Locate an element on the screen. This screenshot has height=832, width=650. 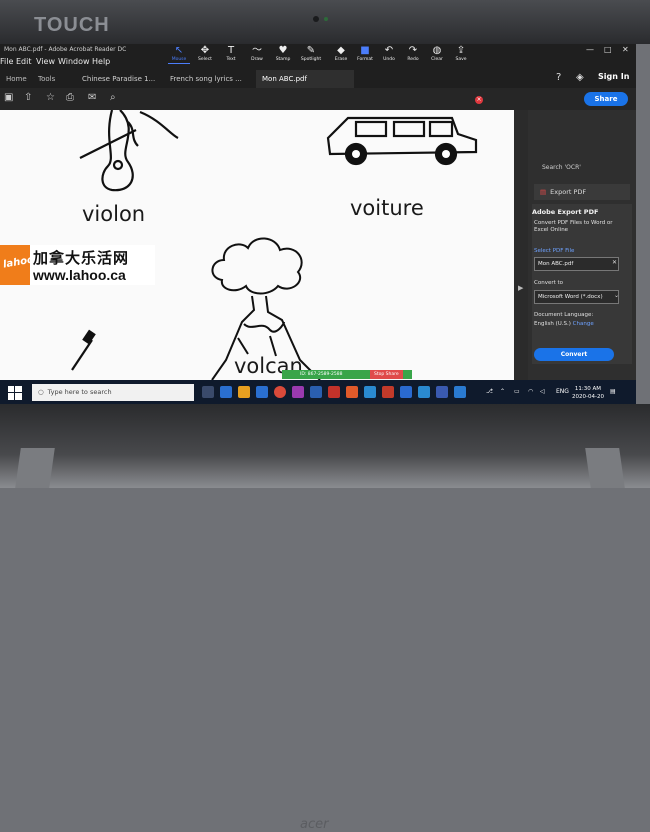
tray-expand-icon: ⌃ is located at coordinates (502, 391).